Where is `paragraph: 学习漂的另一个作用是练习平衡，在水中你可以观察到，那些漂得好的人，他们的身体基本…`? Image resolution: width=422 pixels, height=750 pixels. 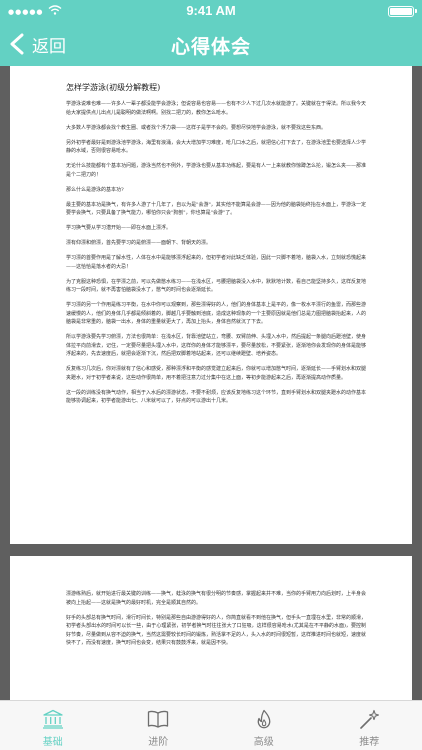 paragraph: 学习漂的另一个作用是练习平衡，在水中你可以观察到，那些漂得好的人，他们的身体基本… is located at coordinates (216, 313).